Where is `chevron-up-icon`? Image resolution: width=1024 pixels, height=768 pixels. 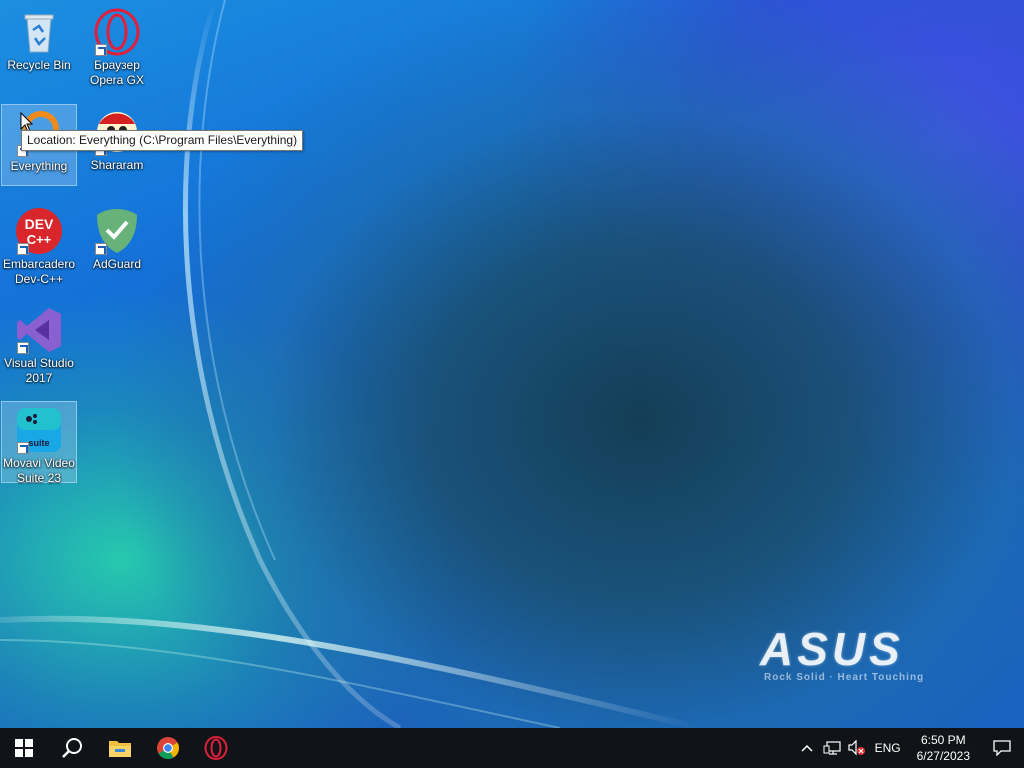 chevron-up-icon is located at coordinates (807, 748).